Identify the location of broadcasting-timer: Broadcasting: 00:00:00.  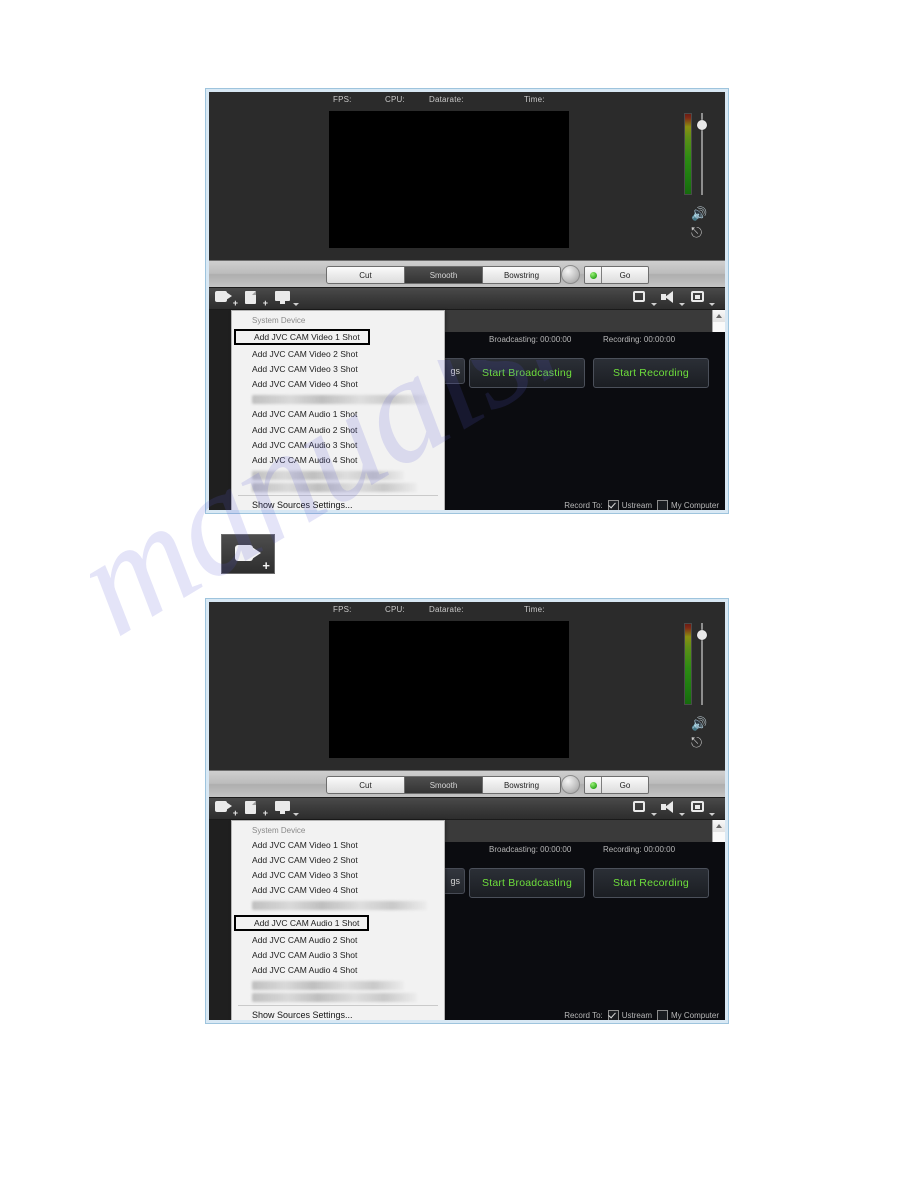
(530, 849).